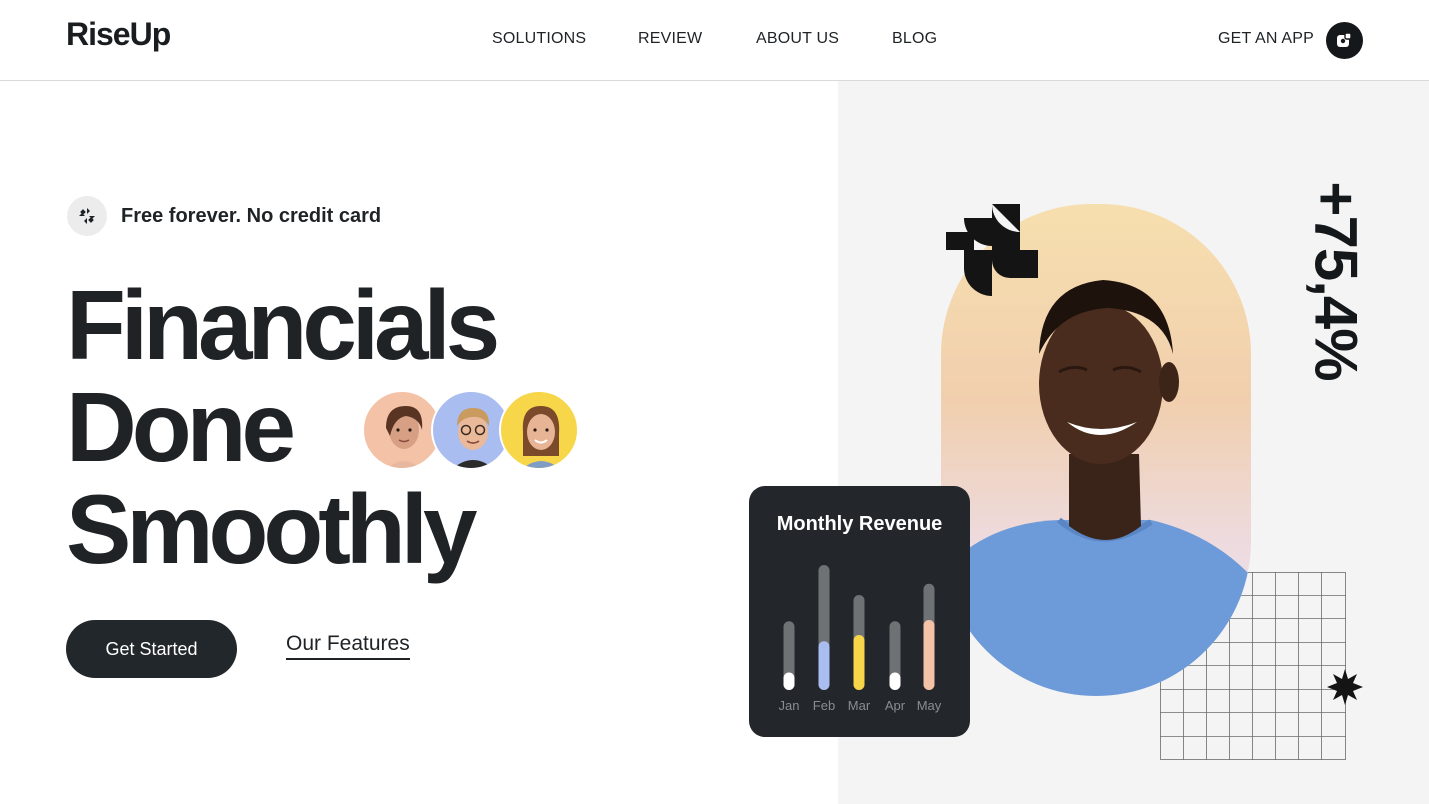  Describe the element at coordinates (789, 705) in the screenshot. I see `tick-label-jan: Jan` at that location.